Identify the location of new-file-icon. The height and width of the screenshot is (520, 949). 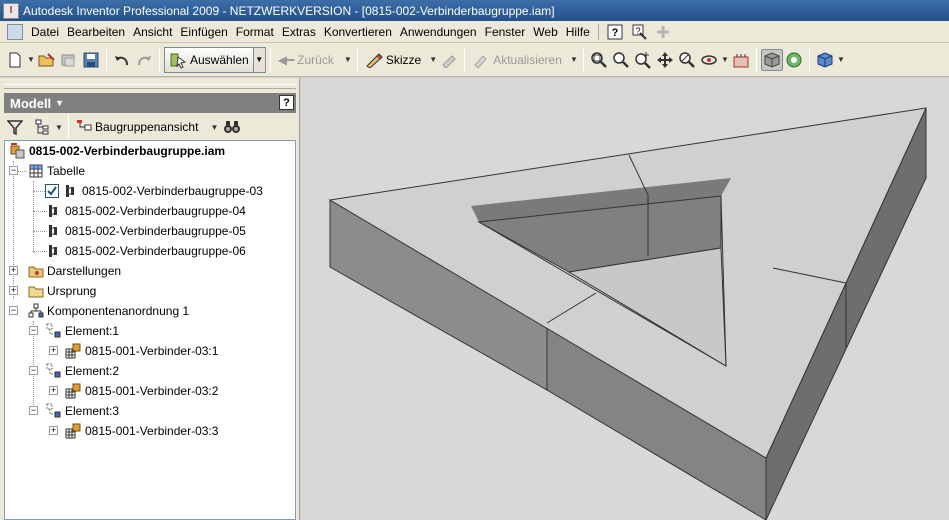
(15, 60).